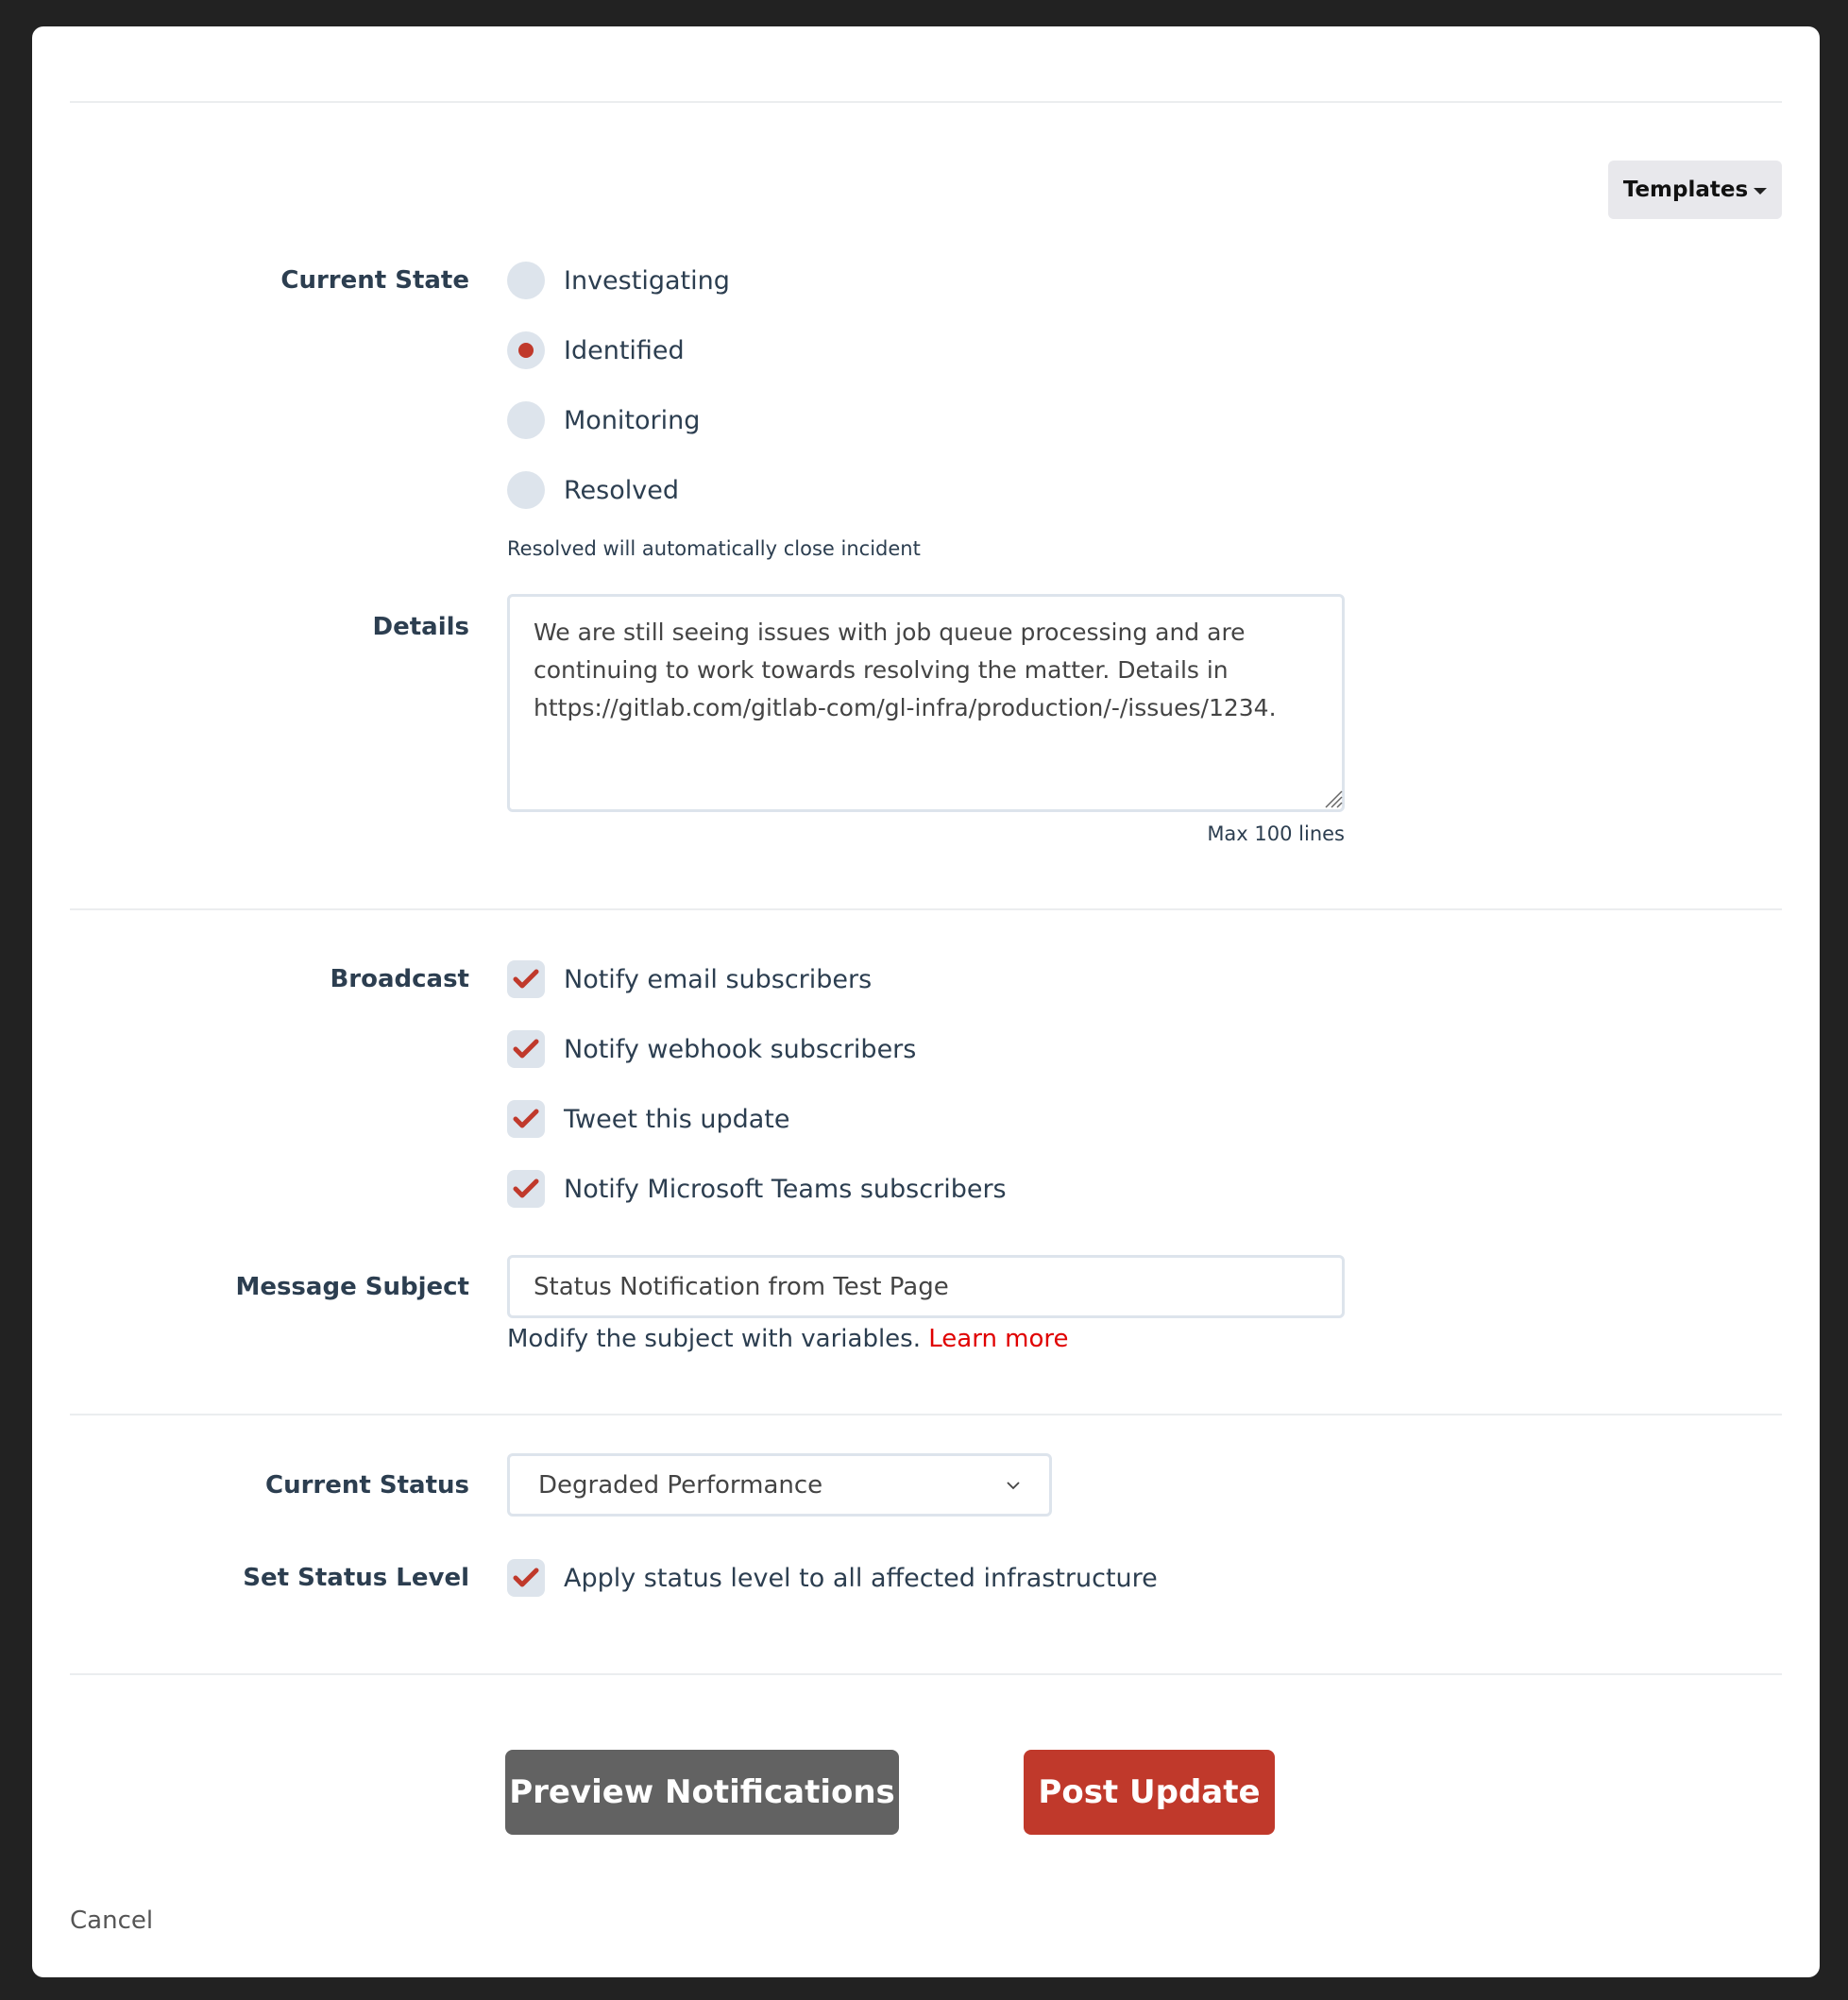 The height and width of the screenshot is (2000, 1848). I want to click on subject-helper-label: Modify the subject with variables., so click(714, 1339).